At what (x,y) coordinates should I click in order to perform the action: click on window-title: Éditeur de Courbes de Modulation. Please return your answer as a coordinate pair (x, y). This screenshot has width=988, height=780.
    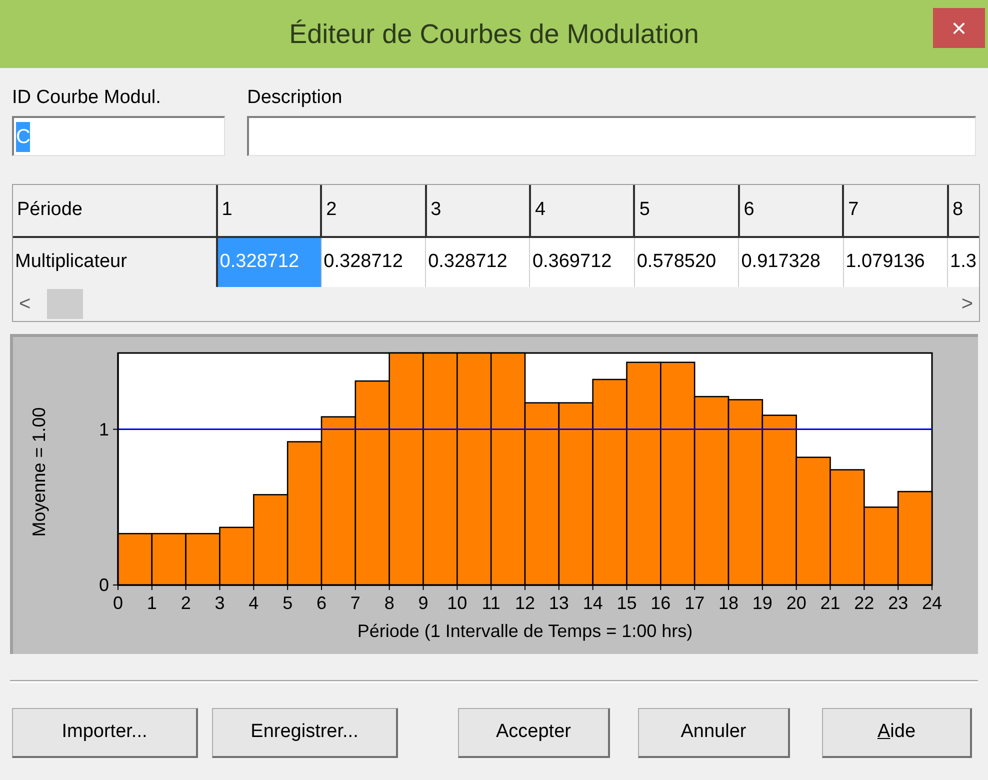
    Looking at the image, I should click on (494, 34).